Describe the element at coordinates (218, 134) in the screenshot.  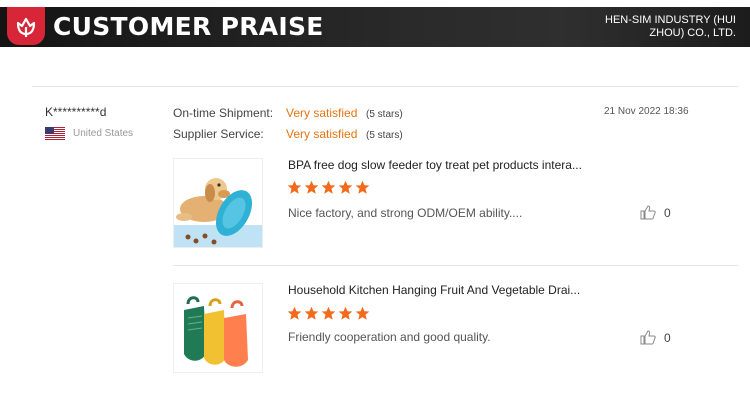
I see `rating-label: Supplier Service:` at that location.